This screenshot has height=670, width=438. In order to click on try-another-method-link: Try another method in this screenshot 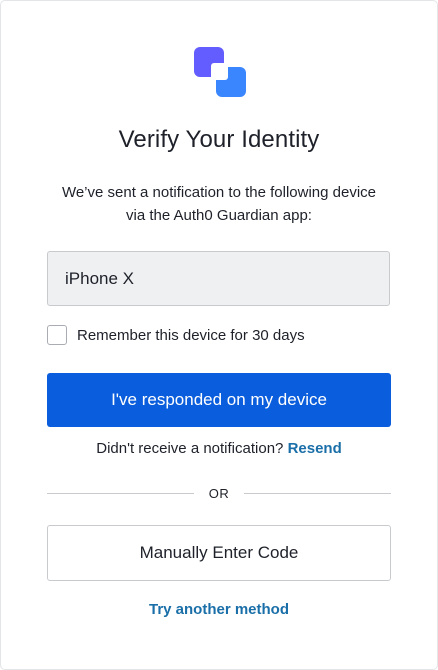, I will do `click(219, 609)`.